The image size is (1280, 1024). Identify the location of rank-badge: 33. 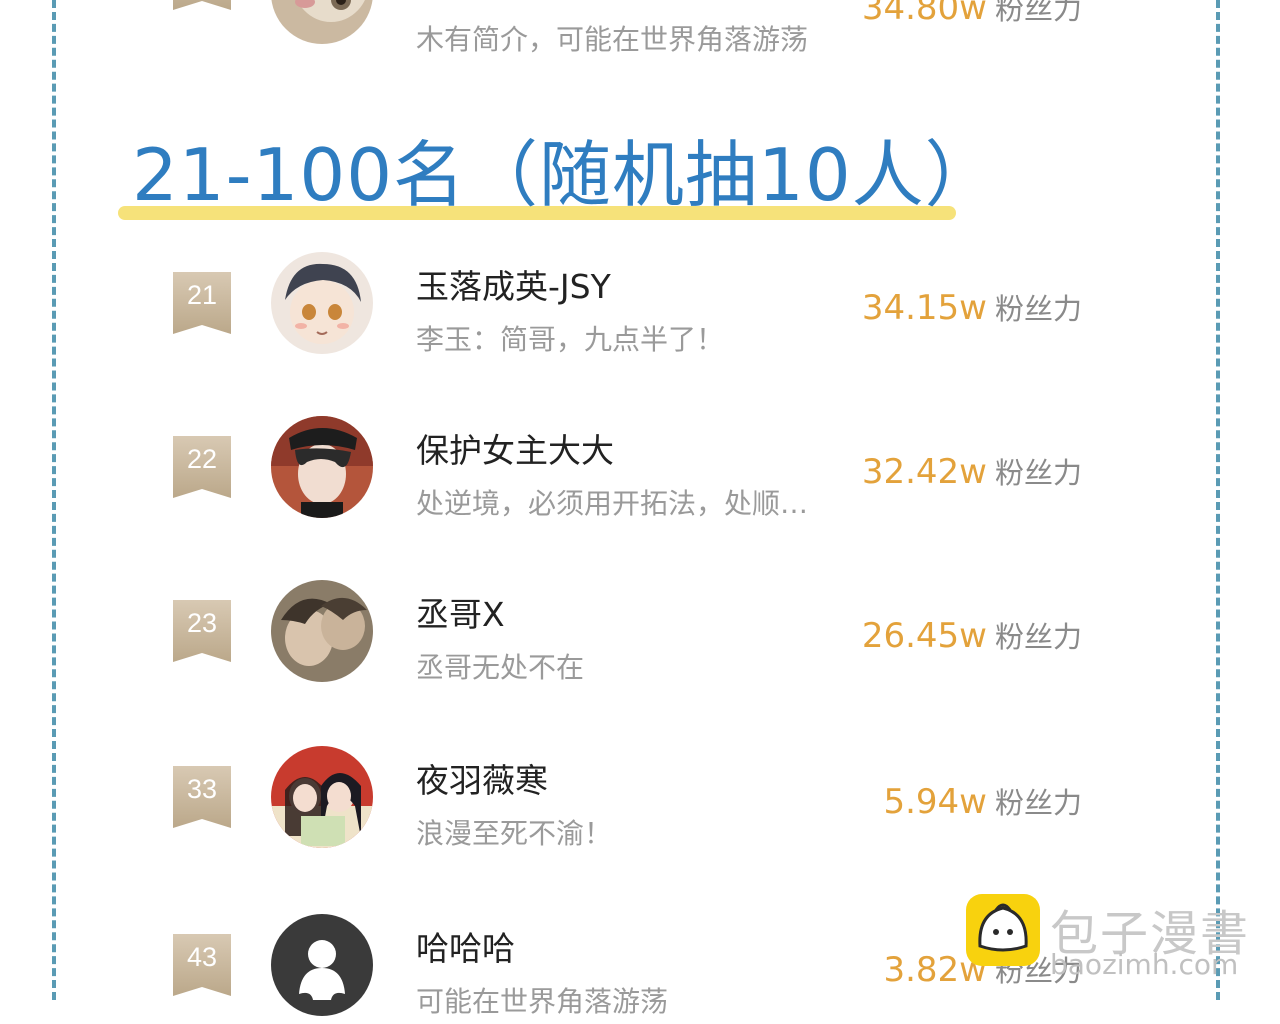
(202, 797).